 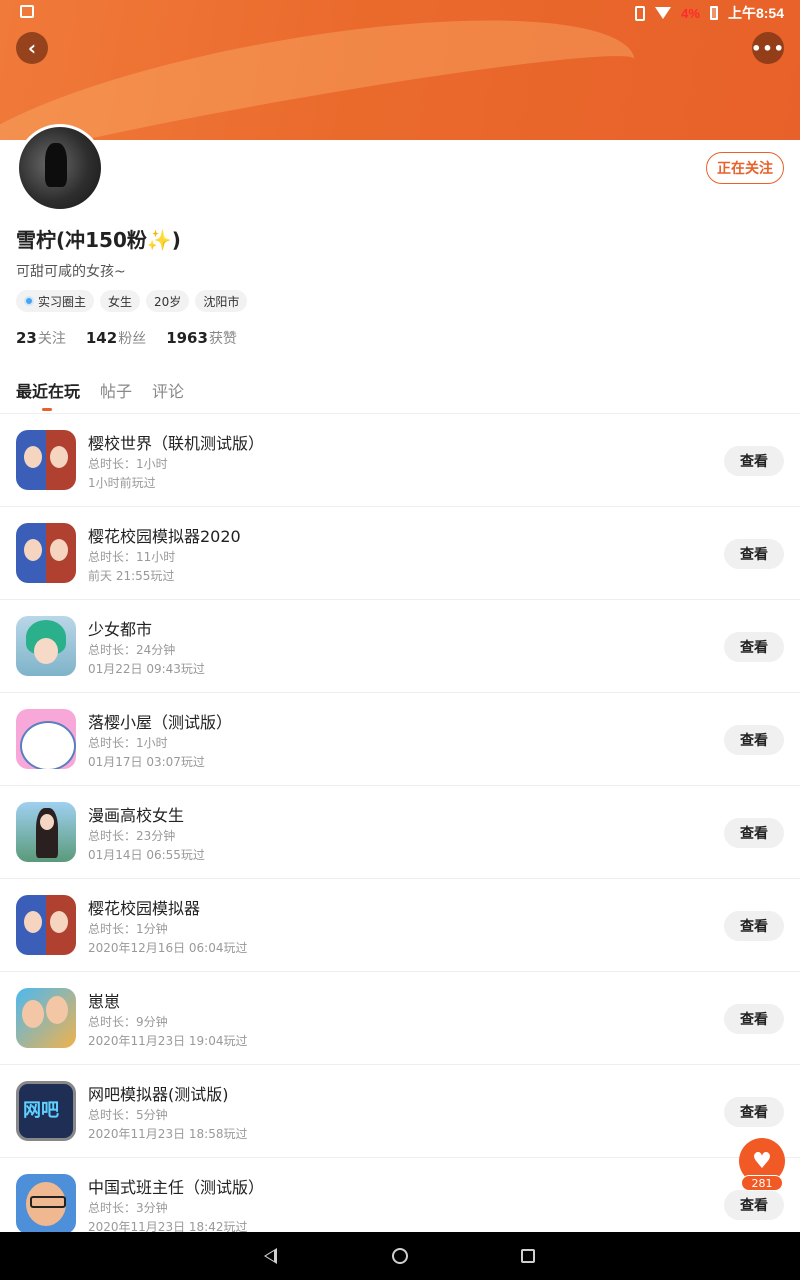 I want to click on list-item: 漫画高校女生 总时长：23分钟 01月14日 06:55玩过 查看, so click(x=400, y=832).